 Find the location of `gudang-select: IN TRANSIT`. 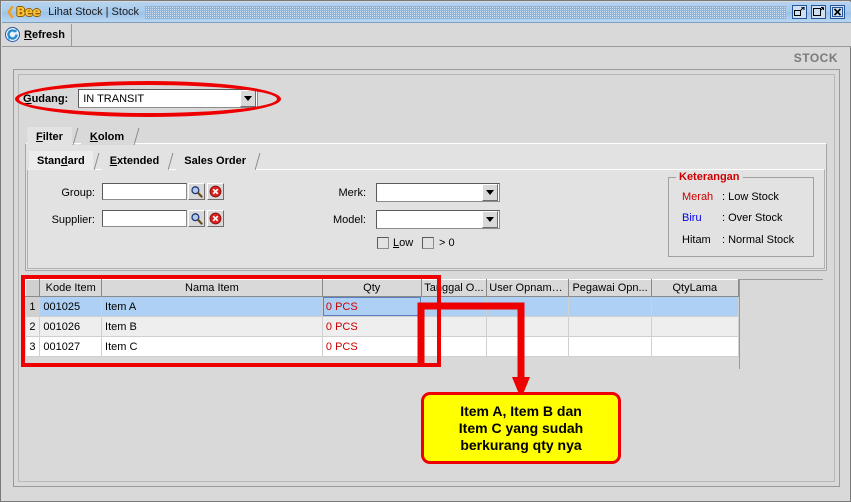

gudang-select: IN TRANSIT is located at coordinates (168, 98).